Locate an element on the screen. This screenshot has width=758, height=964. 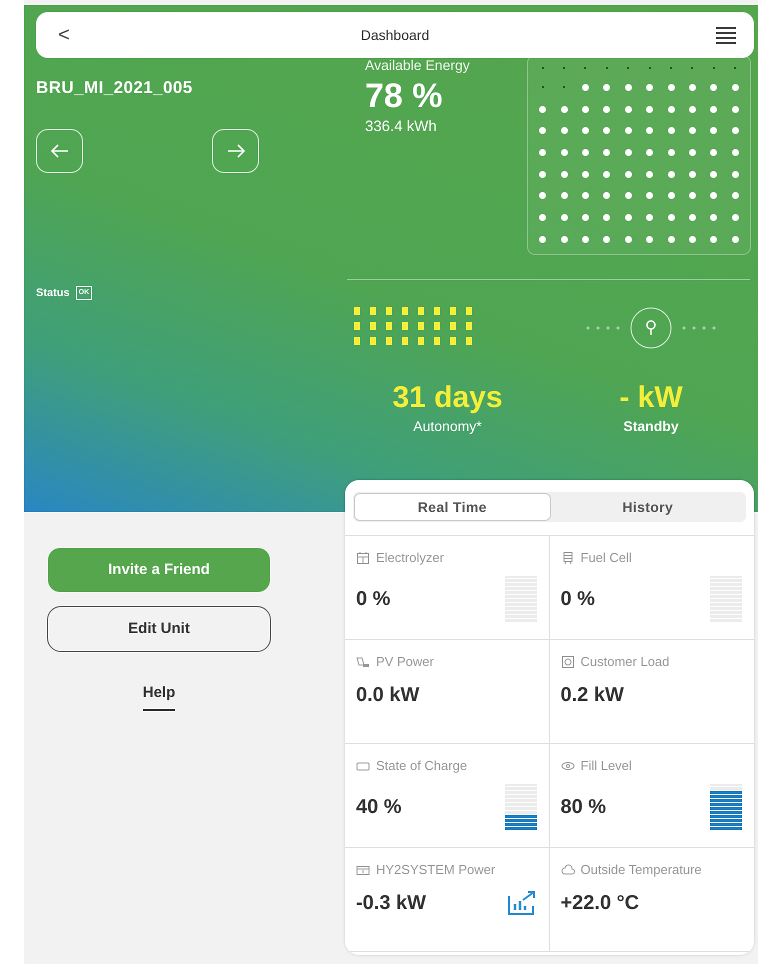
autonomy-label: Autonomy* is located at coordinates (447, 426).